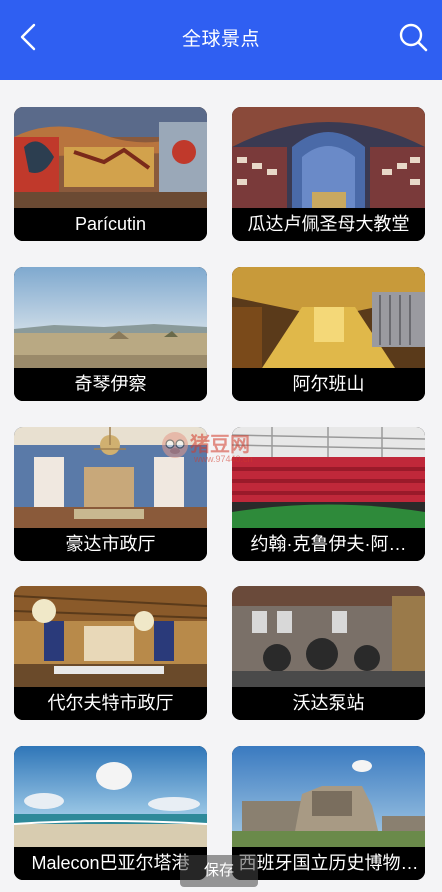 The image size is (442, 892). I want to click on place-name: 豪达市政厅, so click(110, 544).